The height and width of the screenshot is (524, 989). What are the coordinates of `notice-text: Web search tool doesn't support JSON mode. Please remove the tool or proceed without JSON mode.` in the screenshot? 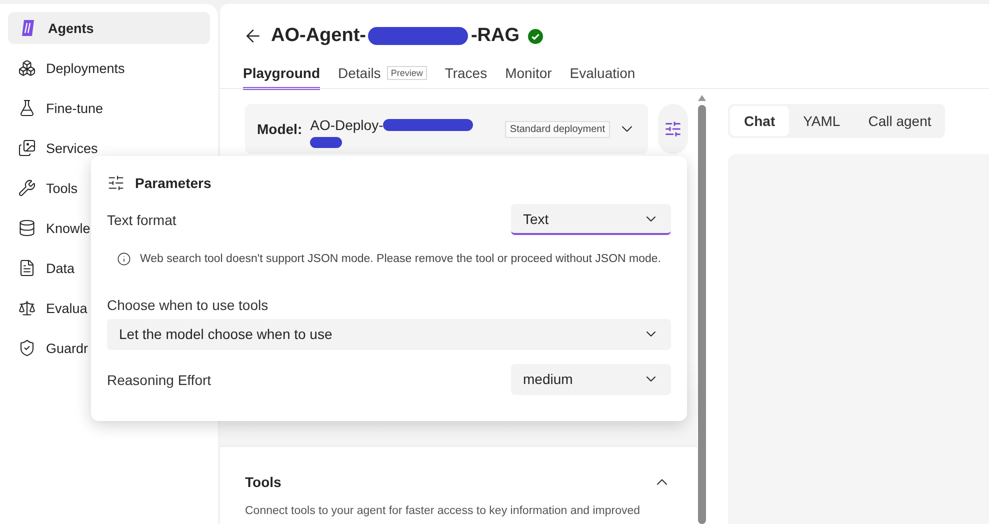 It's located at (400, 259).